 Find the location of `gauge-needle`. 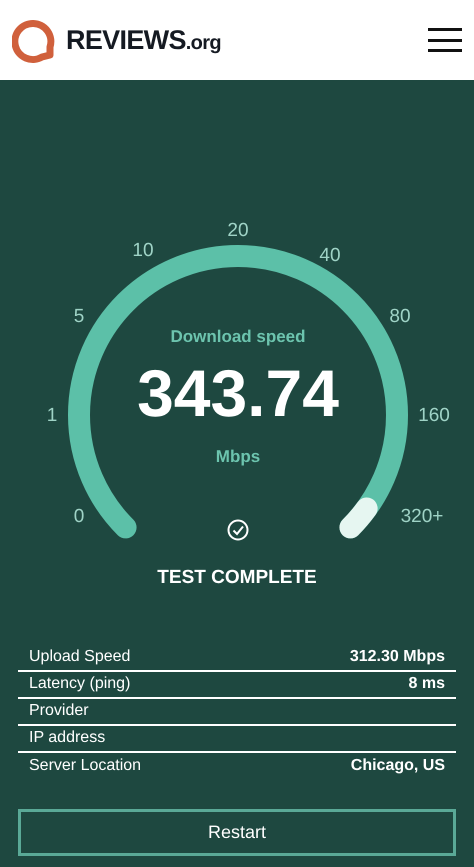

gauge-needle is located at coordinates (358, 517).